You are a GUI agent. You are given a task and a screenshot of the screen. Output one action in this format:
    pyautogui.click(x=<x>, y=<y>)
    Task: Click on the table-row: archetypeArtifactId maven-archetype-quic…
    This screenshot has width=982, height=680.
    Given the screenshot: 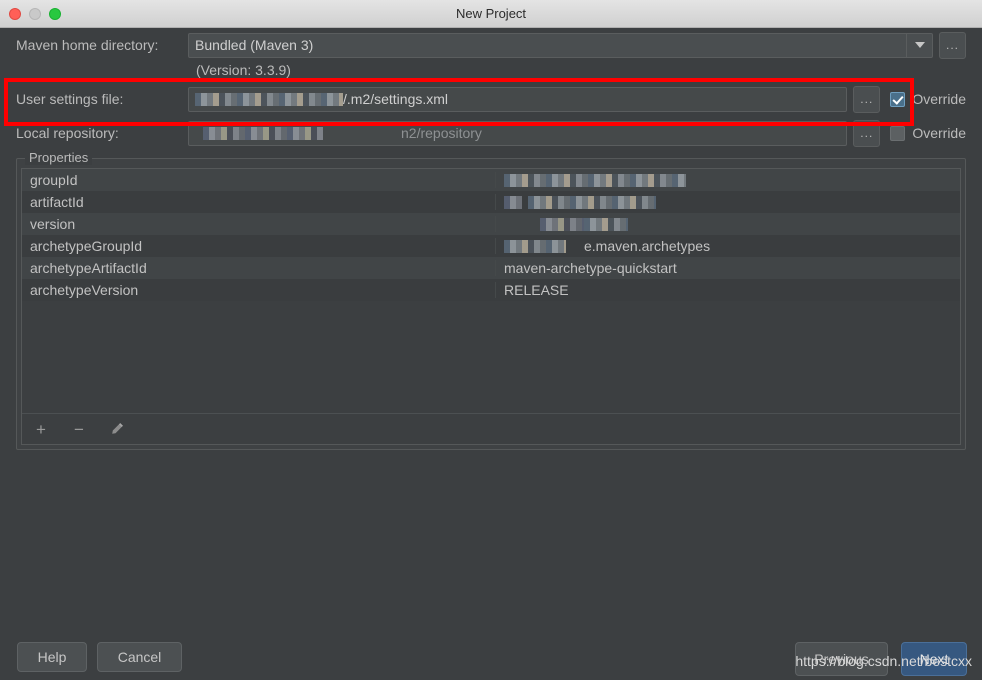 What is the action you would take?
    pyautogui.click(x=491, y=268)
    